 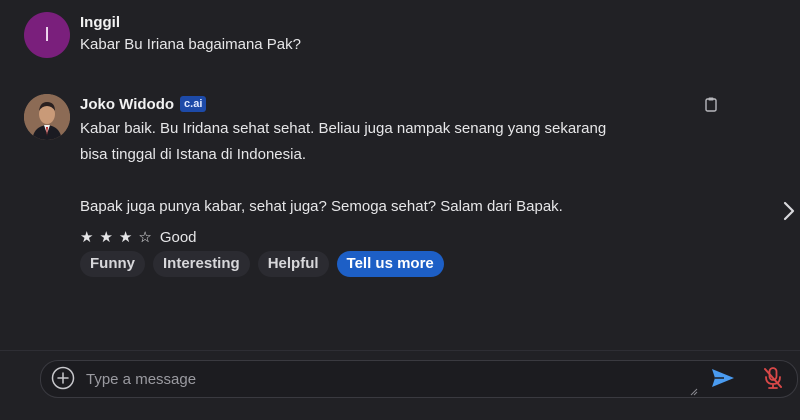 What do you see at coordinates (63, 378) in the screenshot?
I see `plus-circle-icon` at bounding box center [63, 378].